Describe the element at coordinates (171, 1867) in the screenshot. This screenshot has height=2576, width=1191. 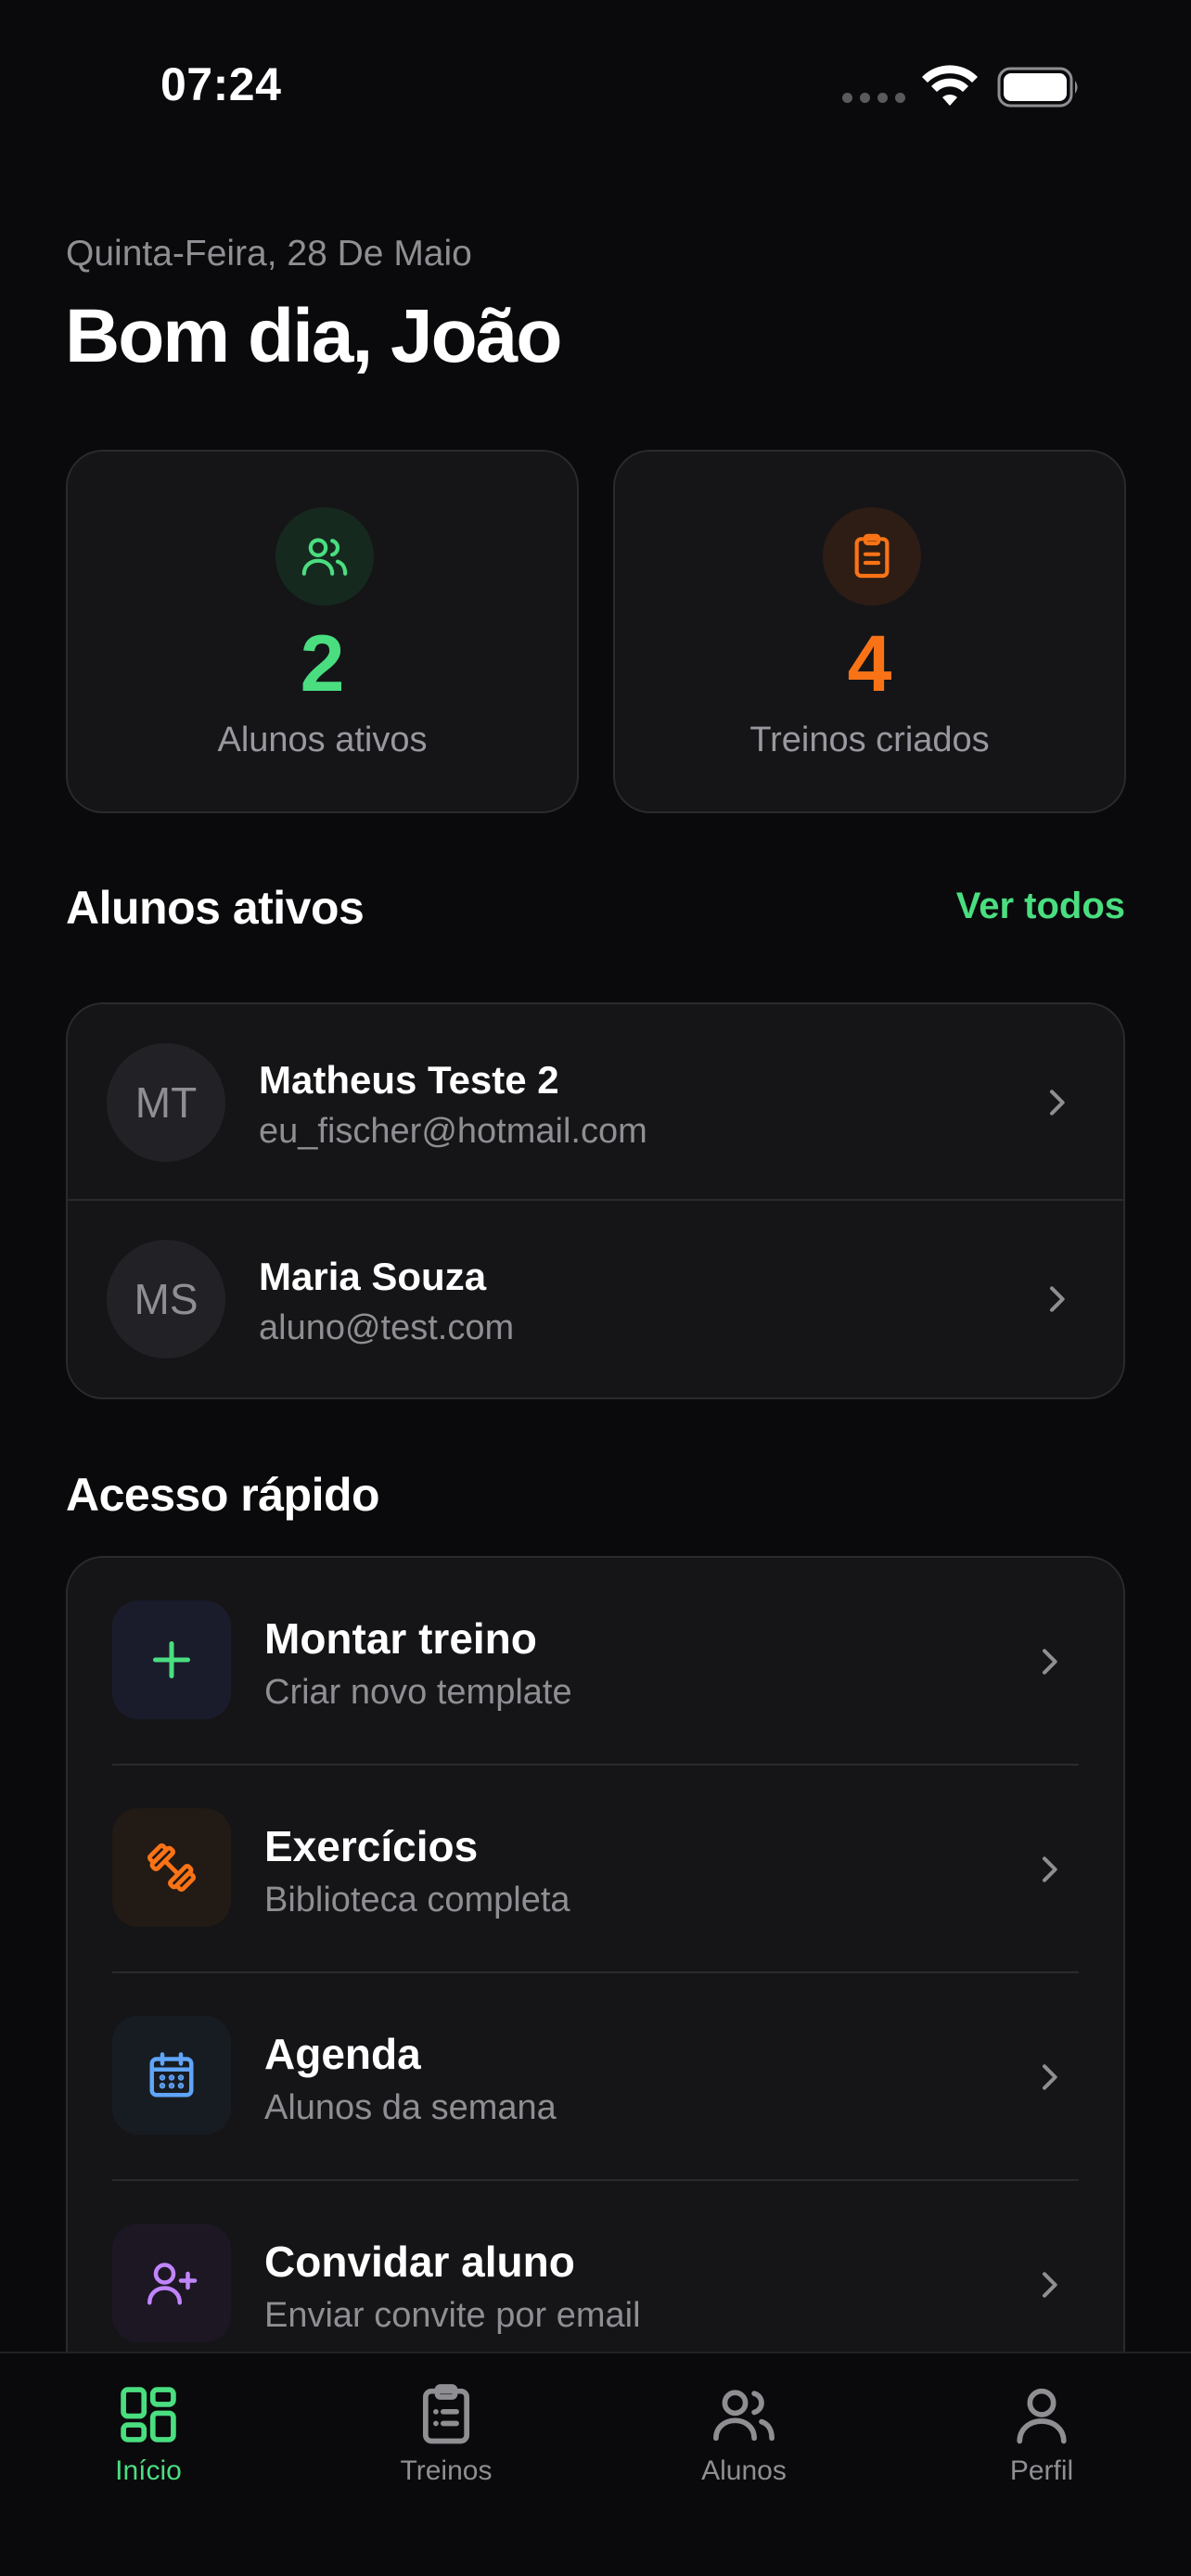
I see `dumbbell-icon` at that location.